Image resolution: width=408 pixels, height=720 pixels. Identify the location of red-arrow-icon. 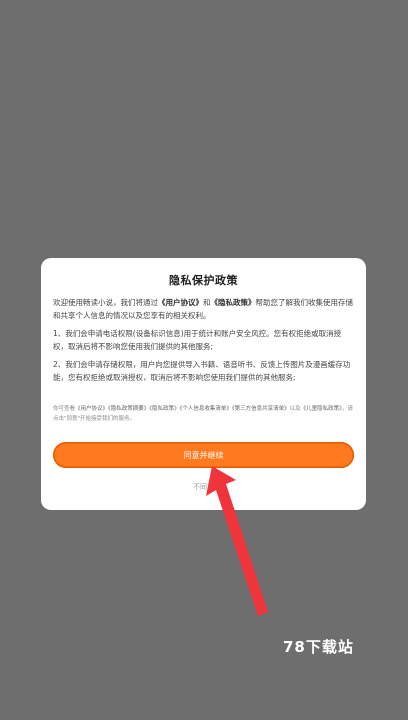
(237, 541).